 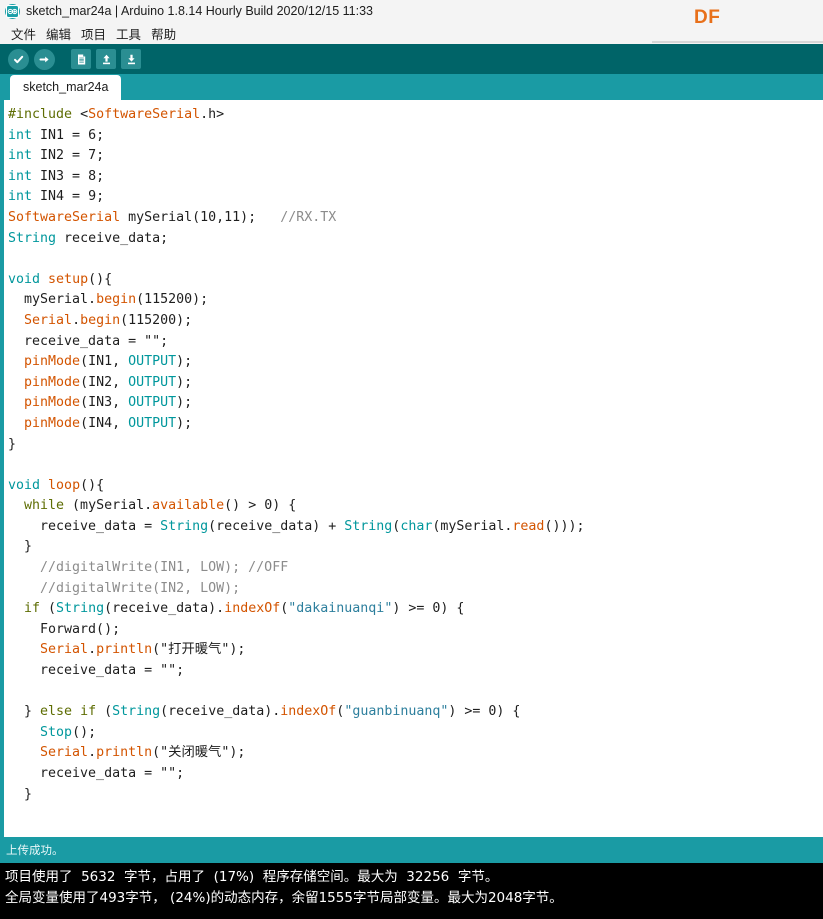 I want to click on tab-sketch-mar24a: sketch_mar24a, so click(x=66, y=87).